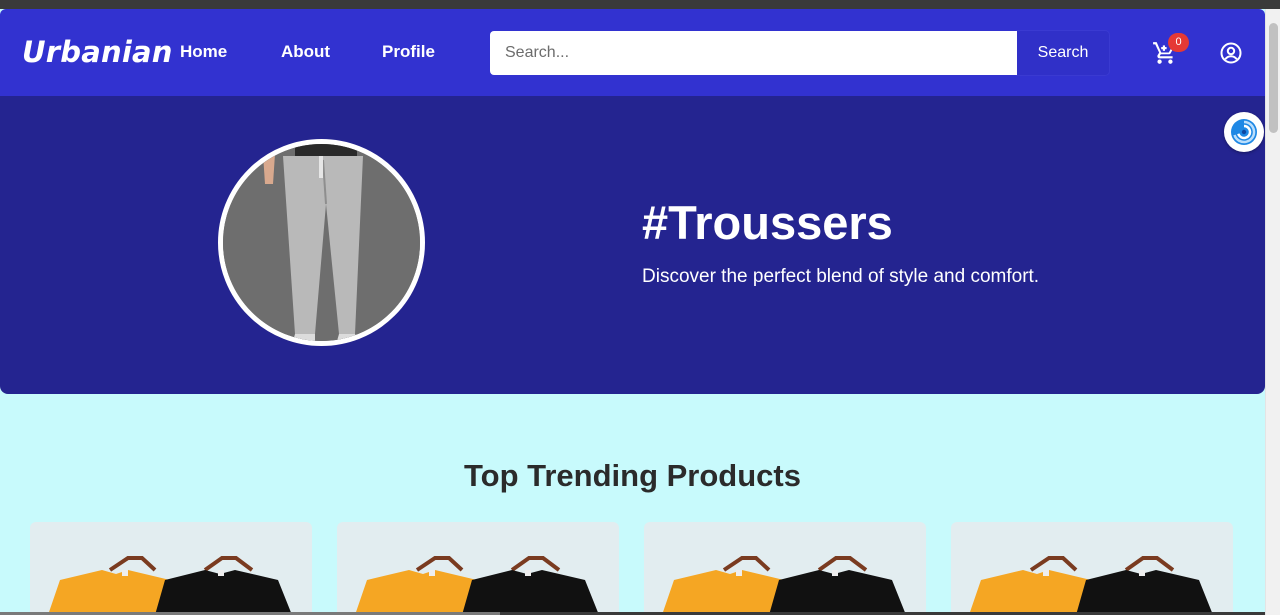 The image size is (1280, 615). What do you see at coordinates (1272, 312) in the screenshot?
I see `vertical-scrollbar` at bounding box center [1272, 312].